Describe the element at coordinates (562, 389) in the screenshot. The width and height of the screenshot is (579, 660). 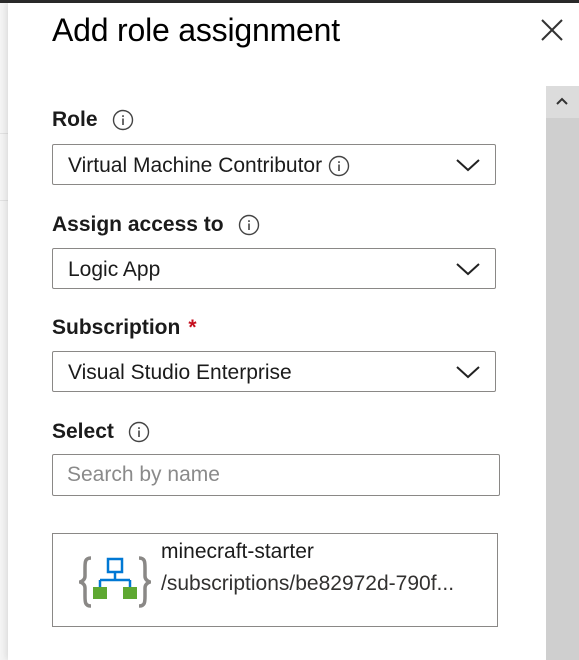
I see `scrollbar-thumb` at that location.